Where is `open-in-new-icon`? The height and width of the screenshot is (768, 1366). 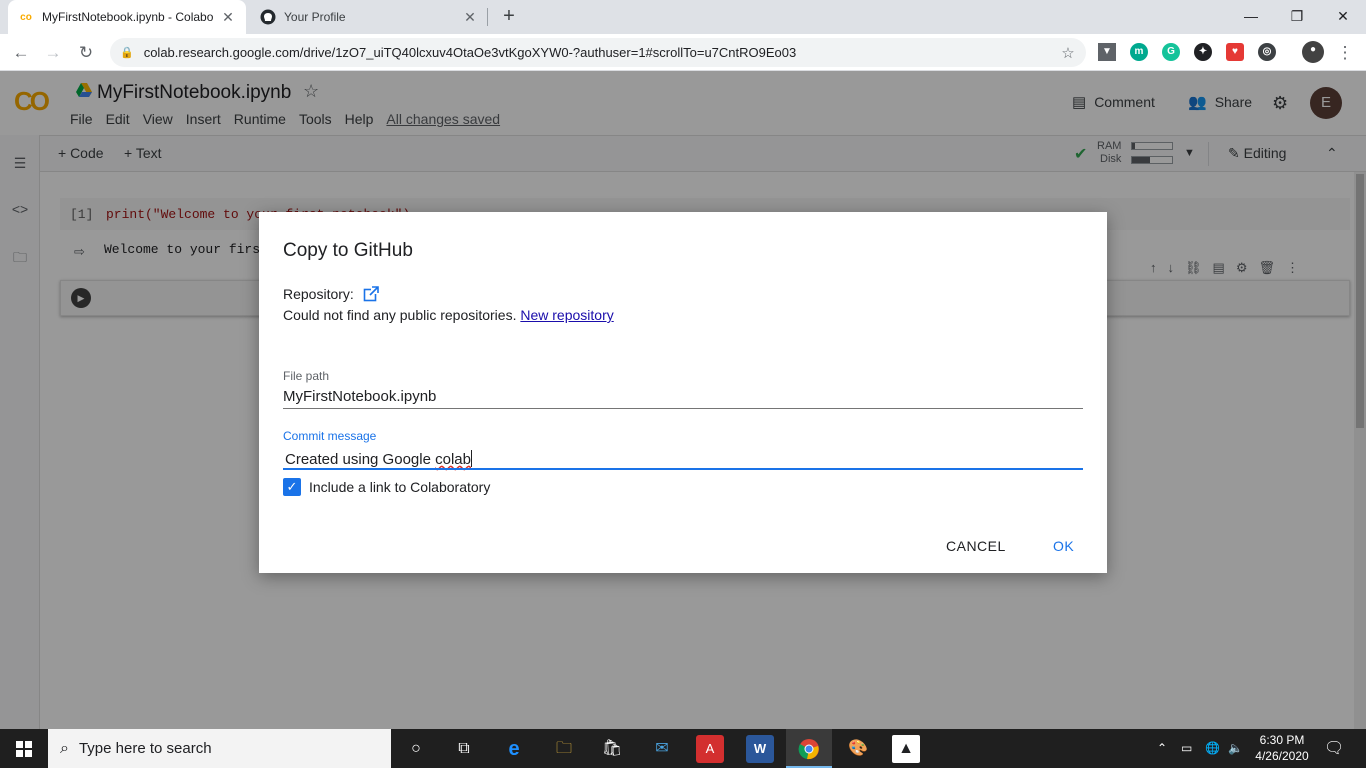 open-in-new-icon is located at coordinates (371, 294).